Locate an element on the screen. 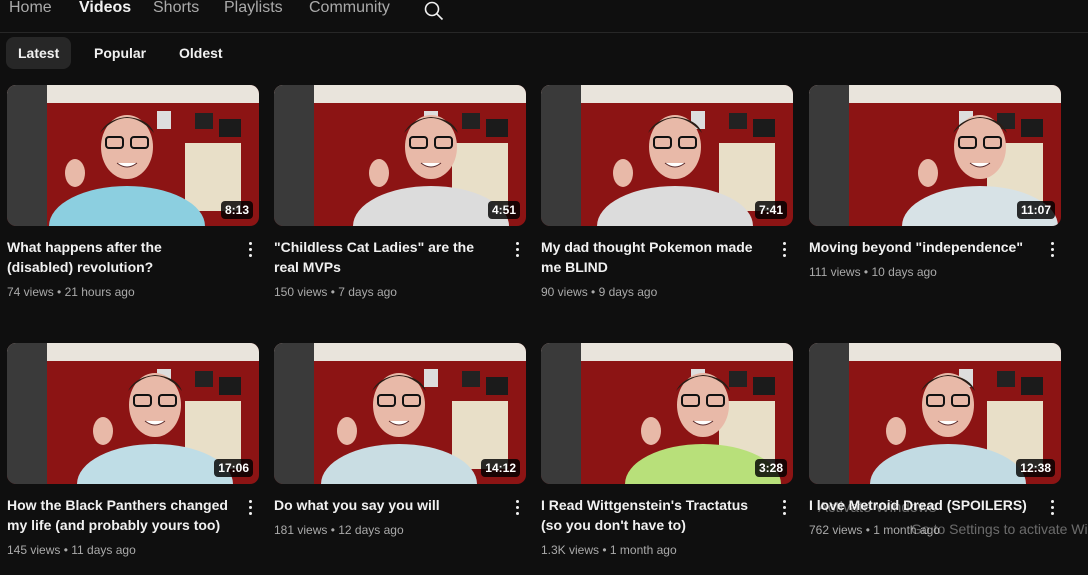  activation-watermark-subtitle: Go to Settings to activate Windows. is located at coordinates (999, 529).